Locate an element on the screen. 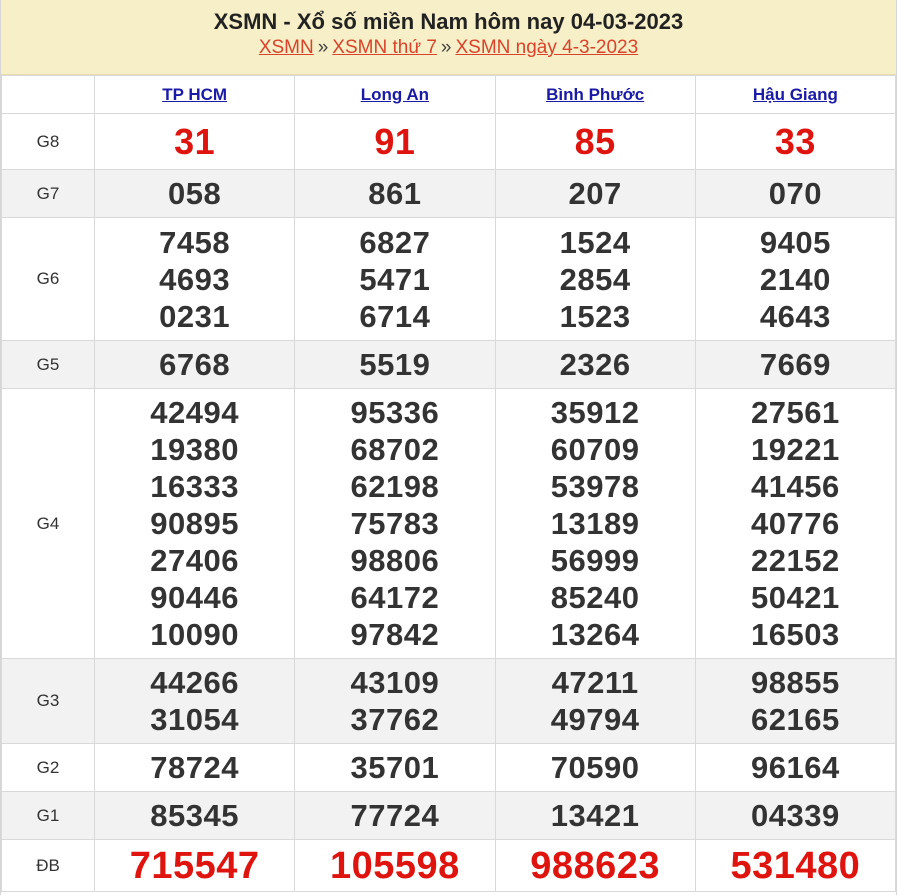 The width and height of the screenshot is (897, 895). prize-cell: 33 is located at coordinates (795, 141).